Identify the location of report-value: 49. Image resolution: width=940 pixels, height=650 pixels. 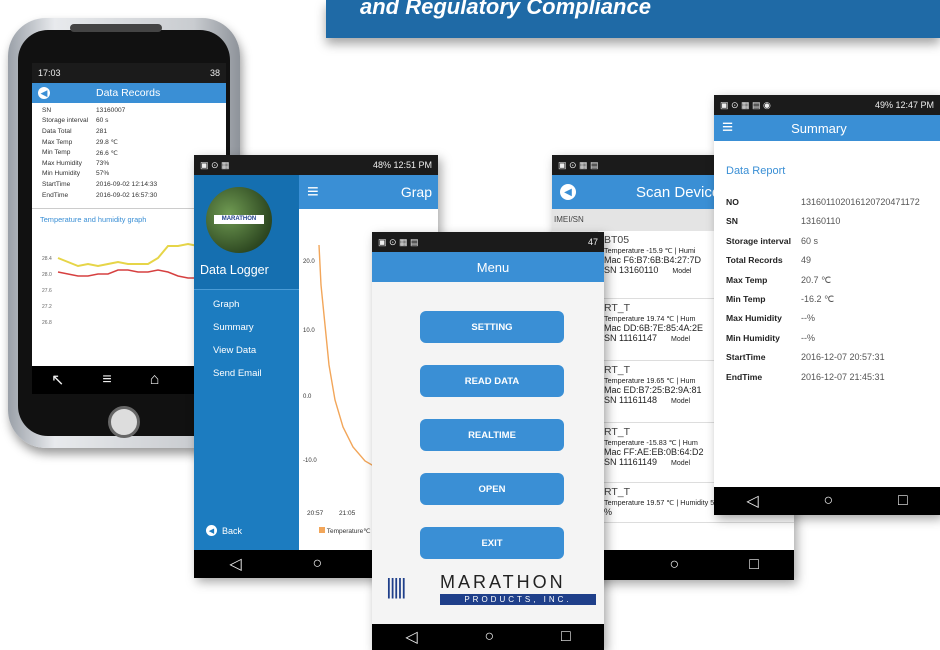
(806, 260).